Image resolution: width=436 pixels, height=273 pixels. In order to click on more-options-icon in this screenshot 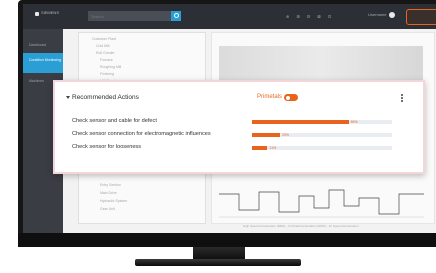, I will do `click(402, 98)`.